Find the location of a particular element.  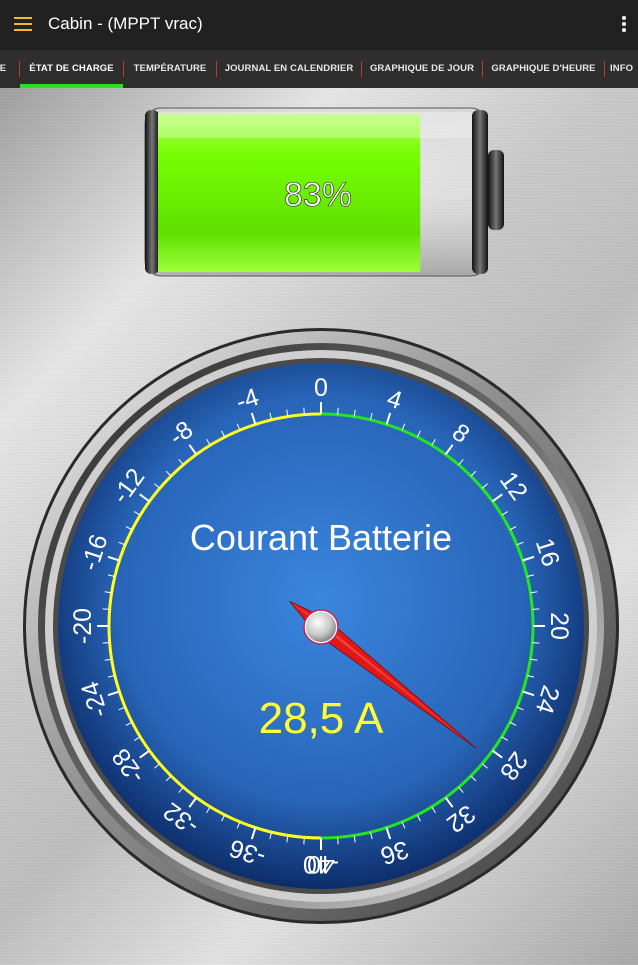

tab-journal-calendrier: JOURNAL EN CALENDRIER is located at coordinates (289, 69).